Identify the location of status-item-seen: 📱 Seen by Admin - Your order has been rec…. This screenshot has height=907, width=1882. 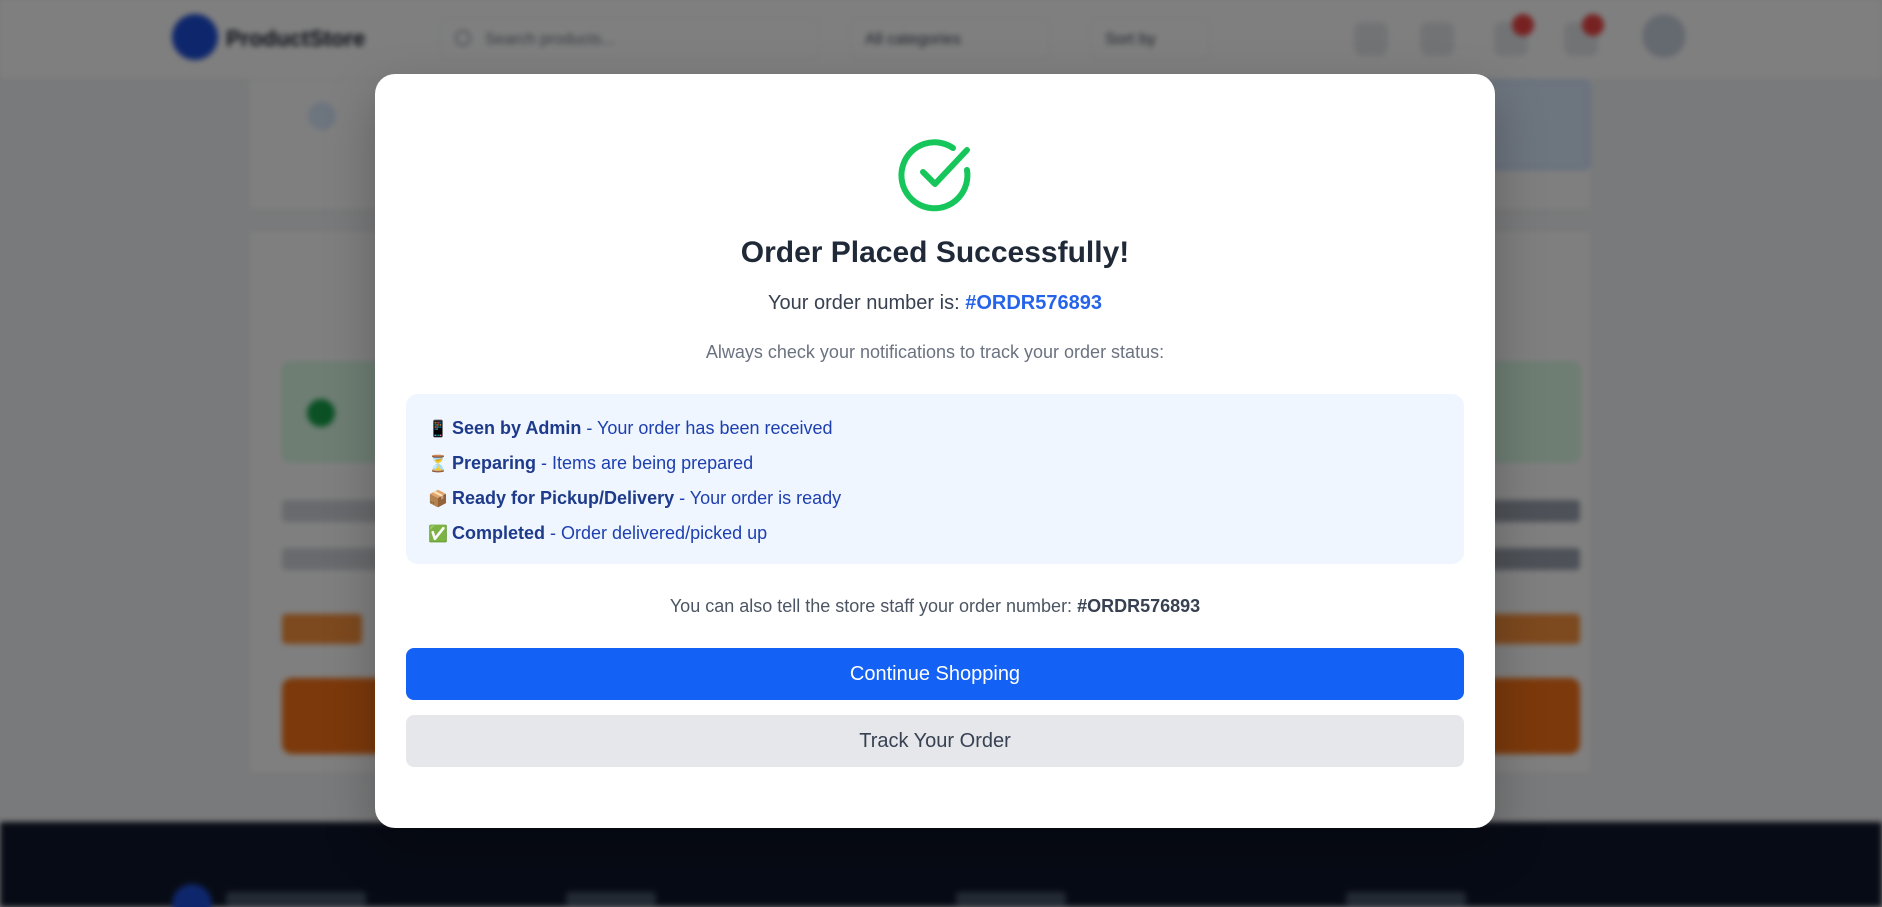
(630, 431).